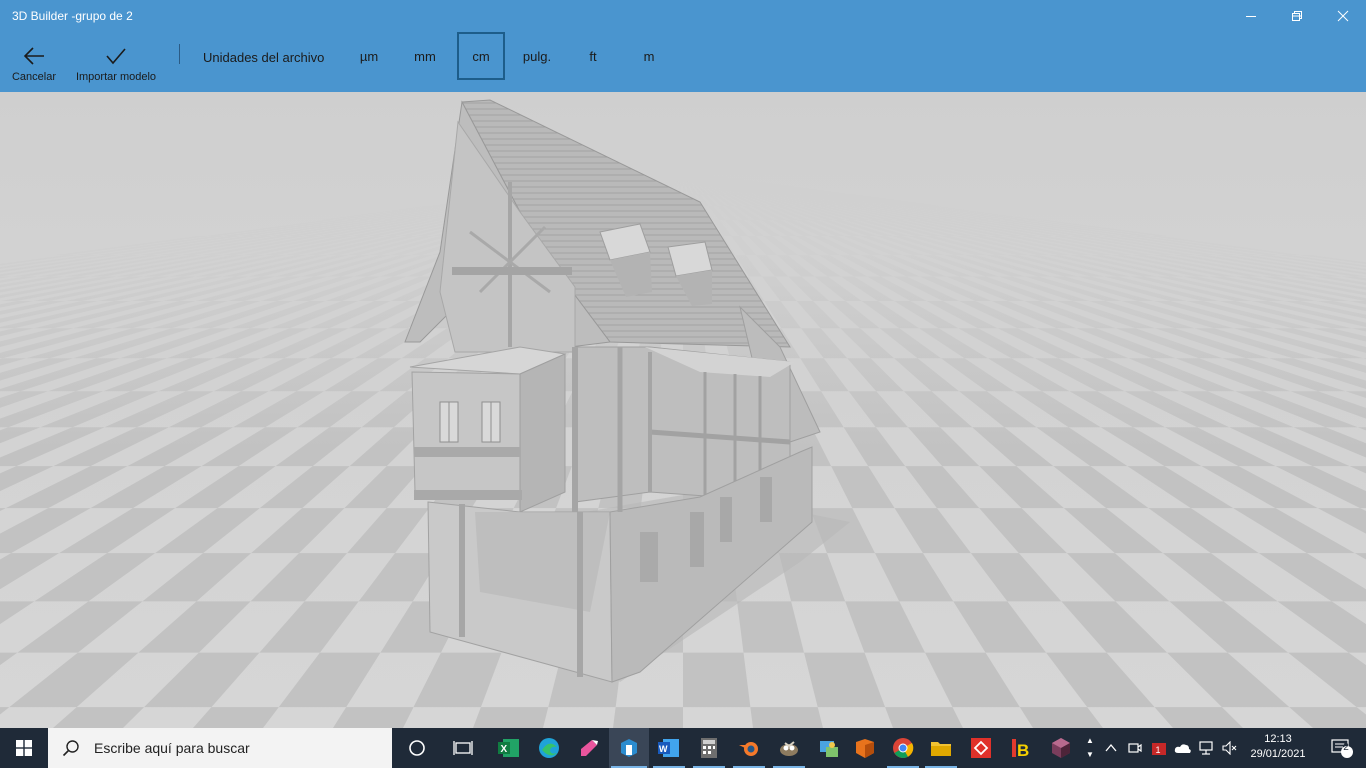 The width and height of the screenshot is (1366, 768). What do you see at coordinates (369, 56) in the screenshot?
I see `unit-option-micrometer: µm` at bounding box center [369, 56].